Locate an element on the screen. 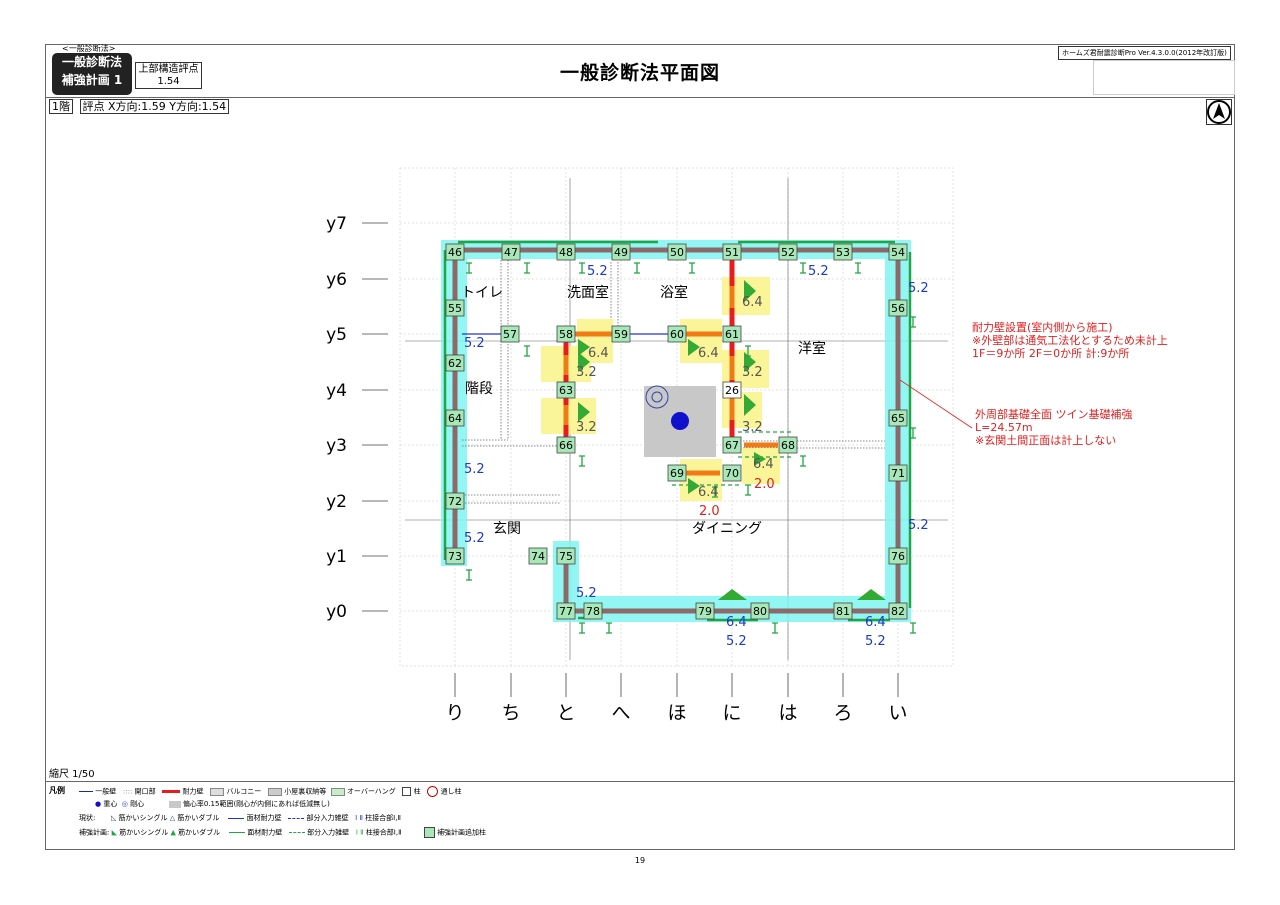  column-marker: 77 is located at coordinates (566, 611).